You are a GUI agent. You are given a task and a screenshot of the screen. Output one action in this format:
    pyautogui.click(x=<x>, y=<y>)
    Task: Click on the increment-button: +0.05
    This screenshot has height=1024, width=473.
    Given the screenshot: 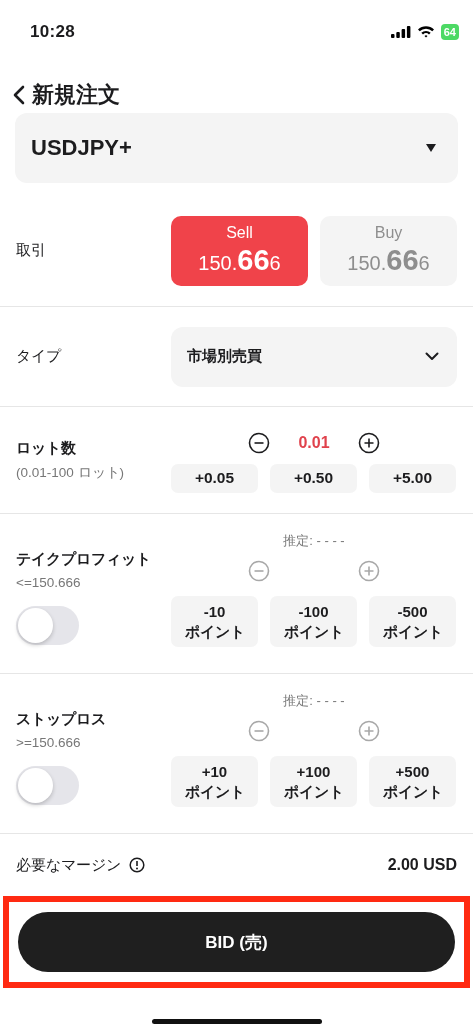 What is the action you would take?
    pyautogui.click(x=214, y=478)
    